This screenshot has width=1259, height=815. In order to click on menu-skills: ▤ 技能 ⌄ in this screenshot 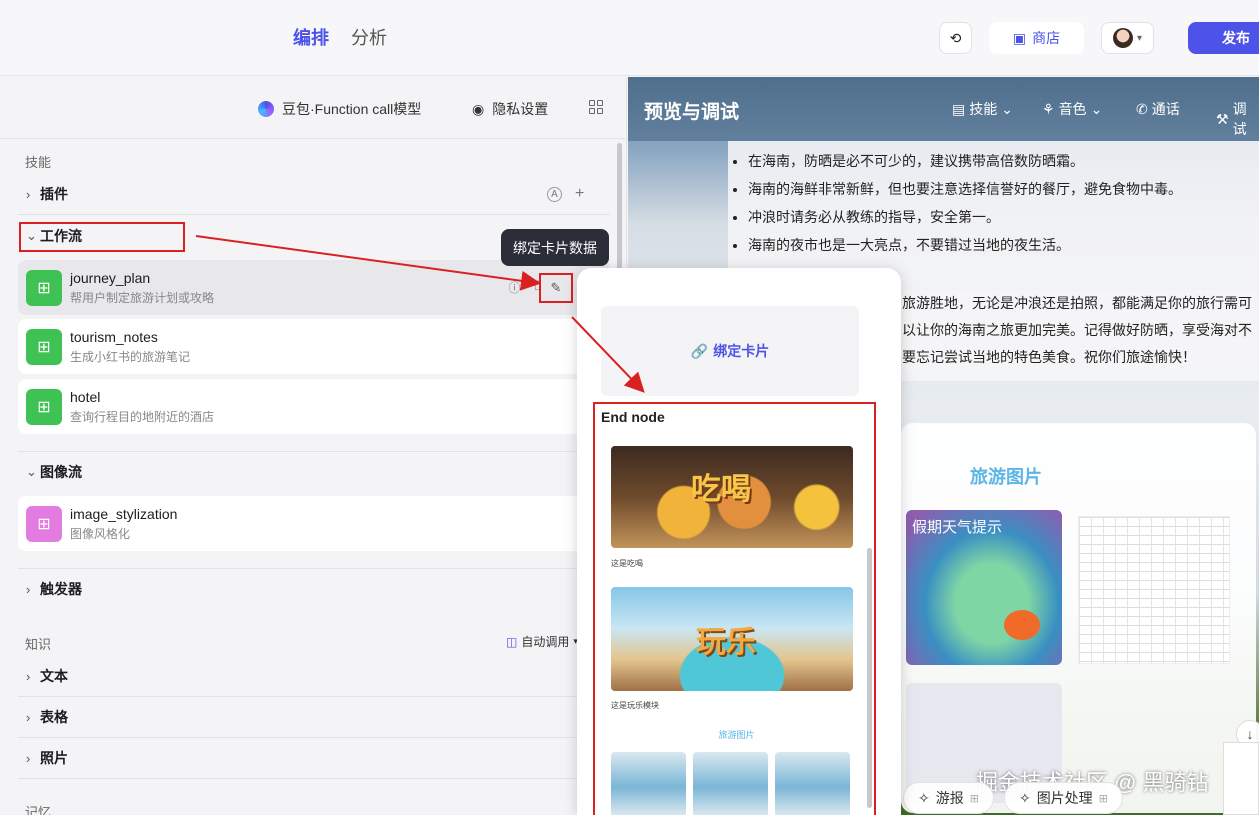, I will do `click(982, 109)`.